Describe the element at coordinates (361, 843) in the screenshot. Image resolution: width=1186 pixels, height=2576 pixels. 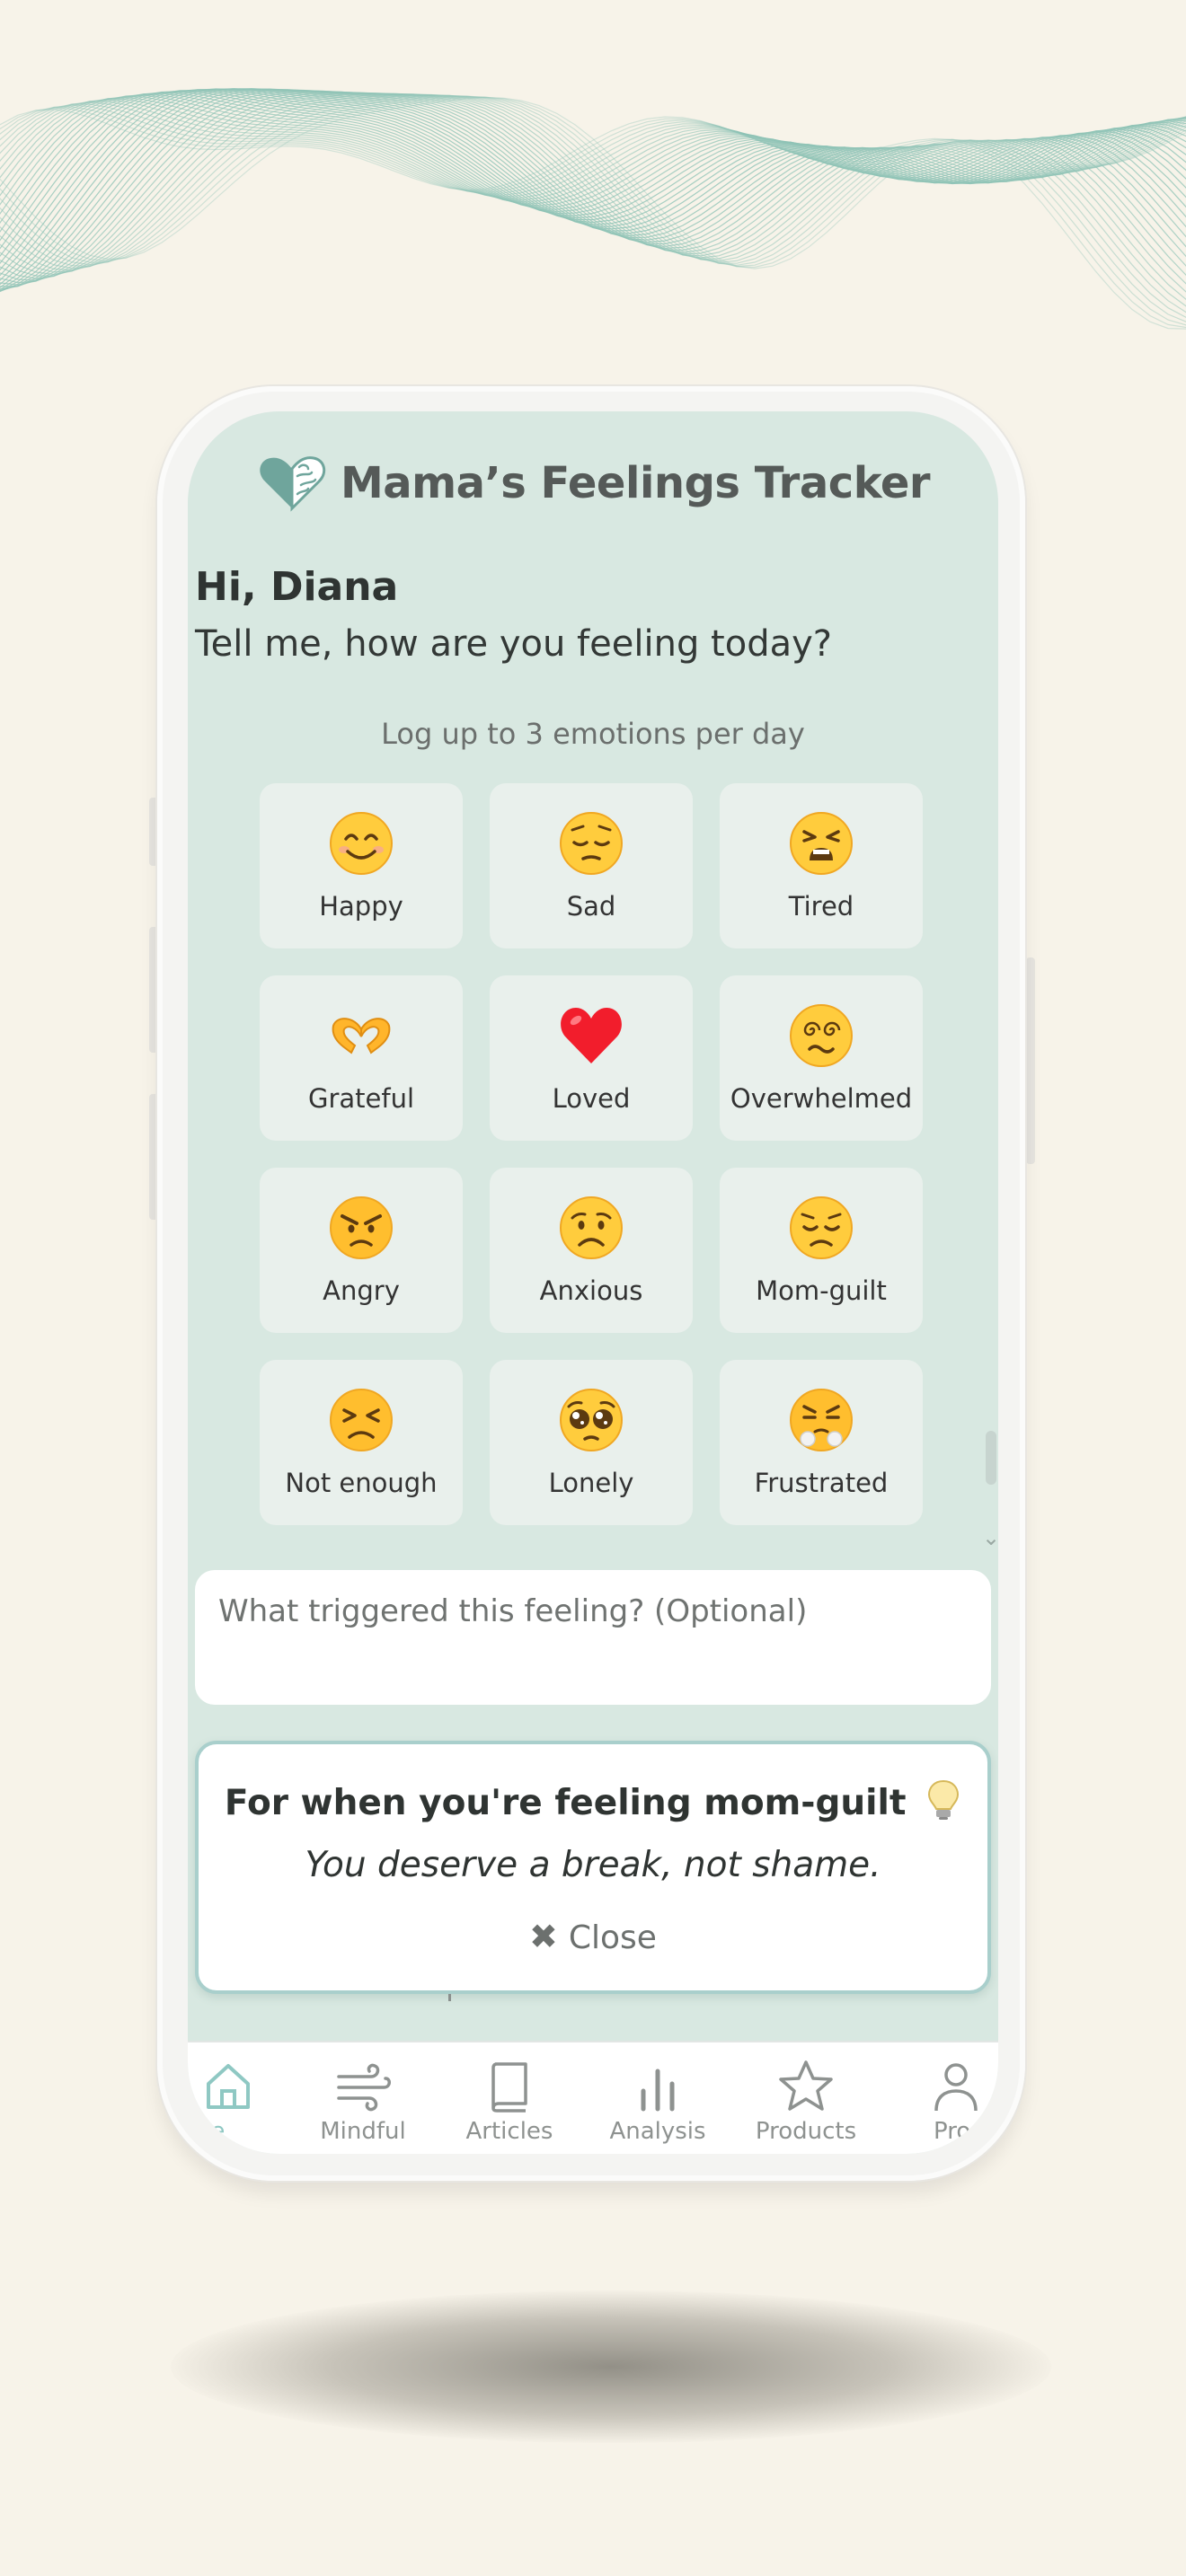
I see `smiling-face-icon` at that location.